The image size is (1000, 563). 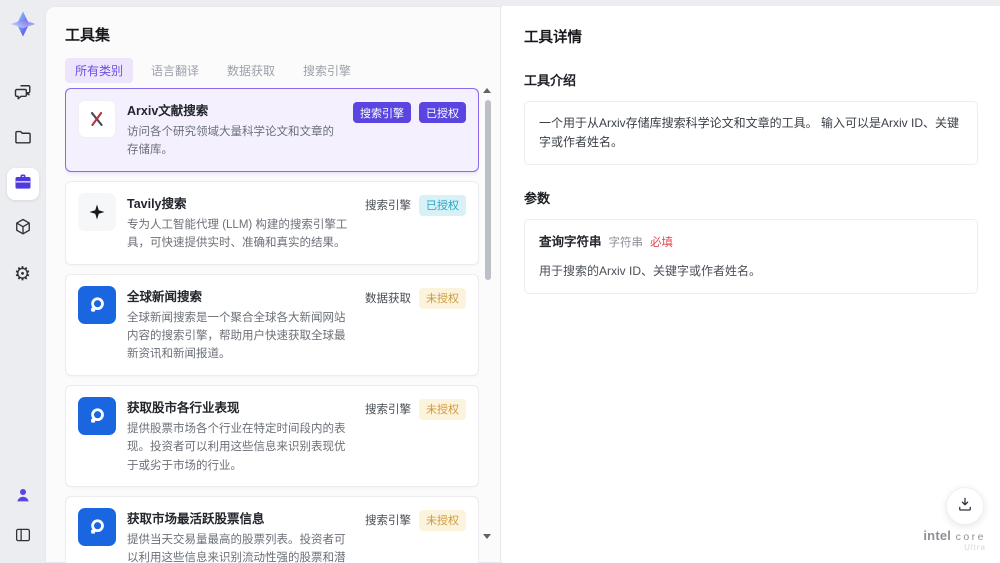 What do you see at coordinates (97, 304) in the screenshot?
I see `blue-news-app-icon` at bounding box center [97, 304].